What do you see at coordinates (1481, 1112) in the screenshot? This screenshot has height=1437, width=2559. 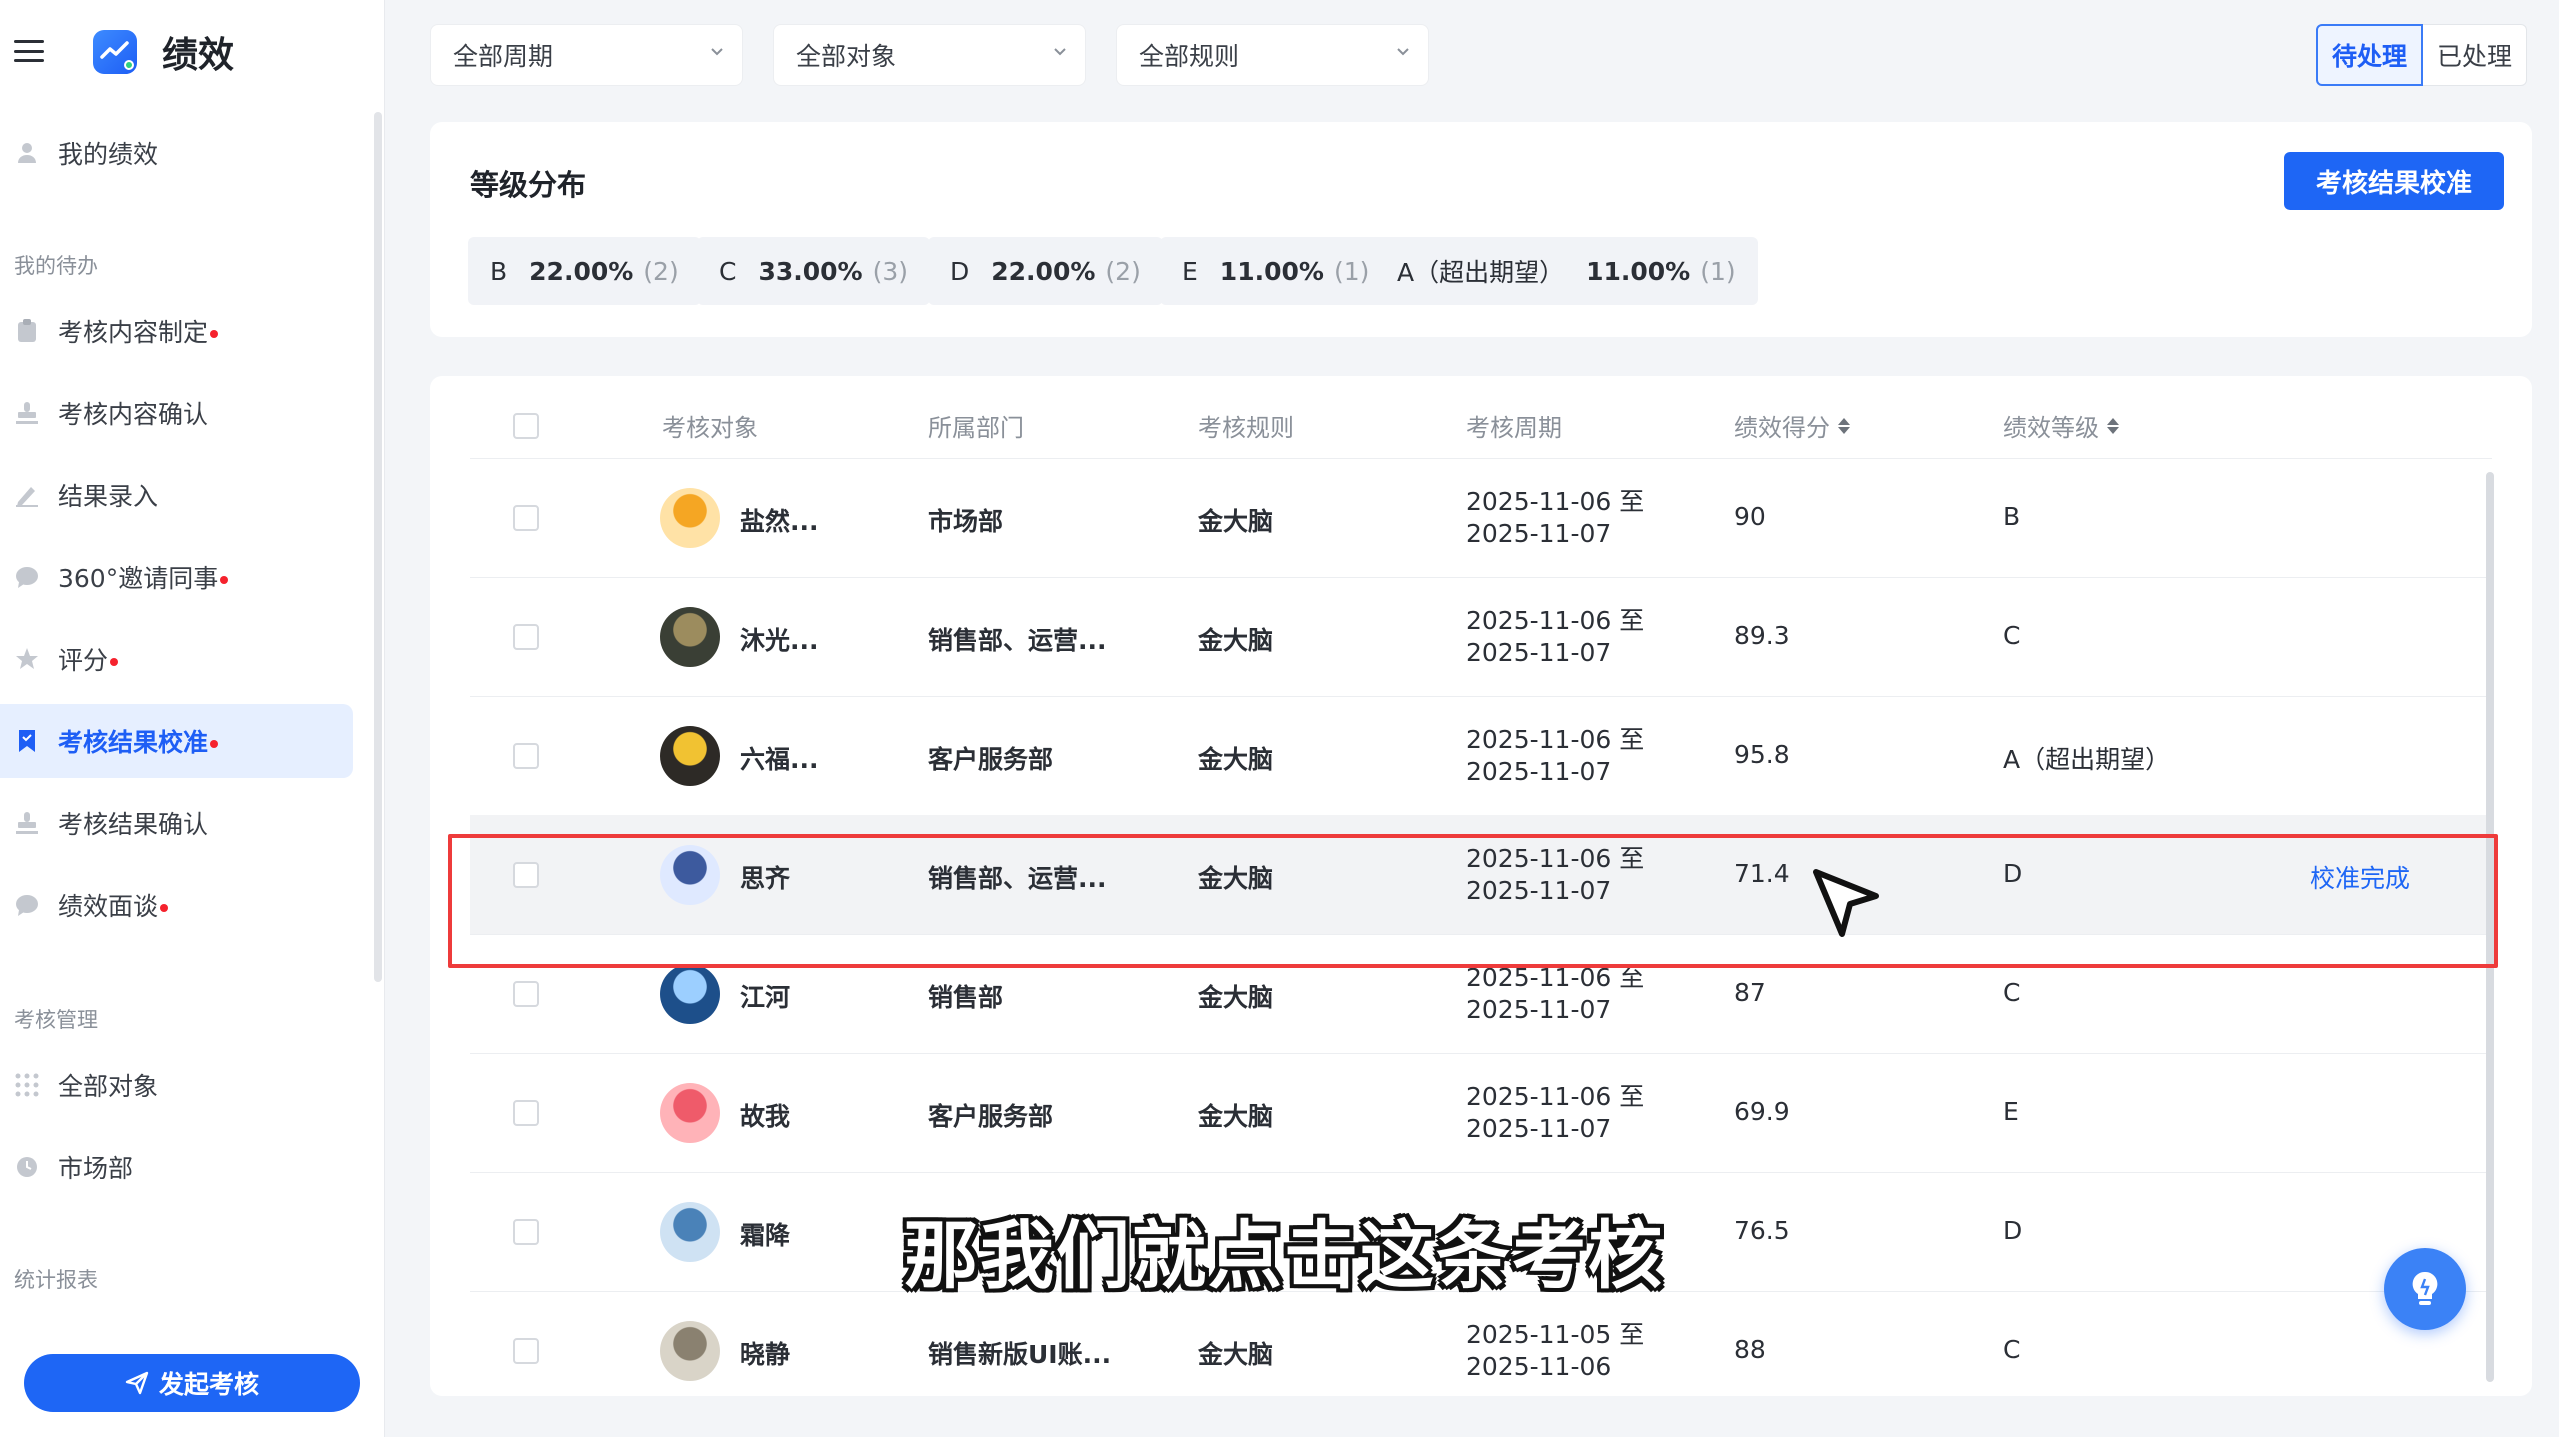 I see `table-row: 故我 客户服务部 金大脑 2025-11-06 至 2025-11-07 69.9 E` at bounding box center [1481, 1112].